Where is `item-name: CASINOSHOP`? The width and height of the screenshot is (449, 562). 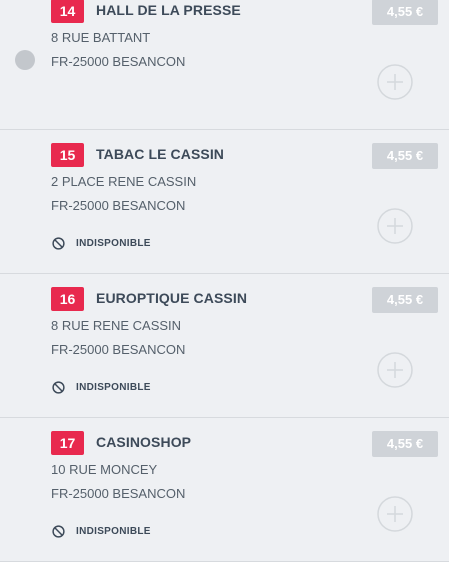 item-name: CASINOSHOP is located at coordinates (144, 442).